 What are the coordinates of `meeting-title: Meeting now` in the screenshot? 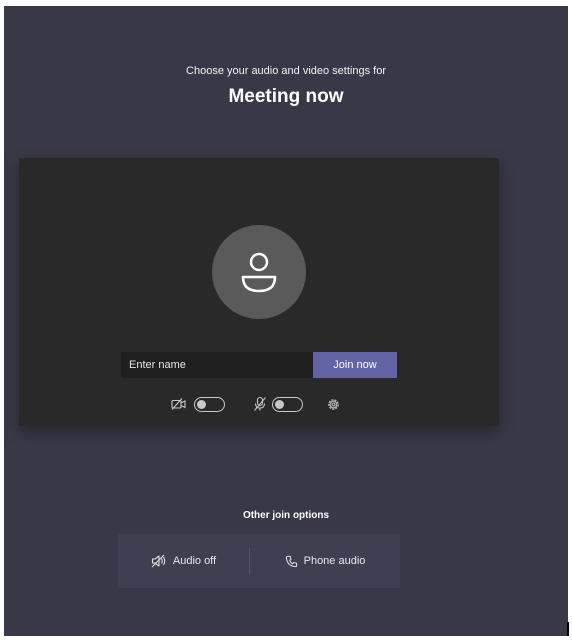 It's located at (286, 96).